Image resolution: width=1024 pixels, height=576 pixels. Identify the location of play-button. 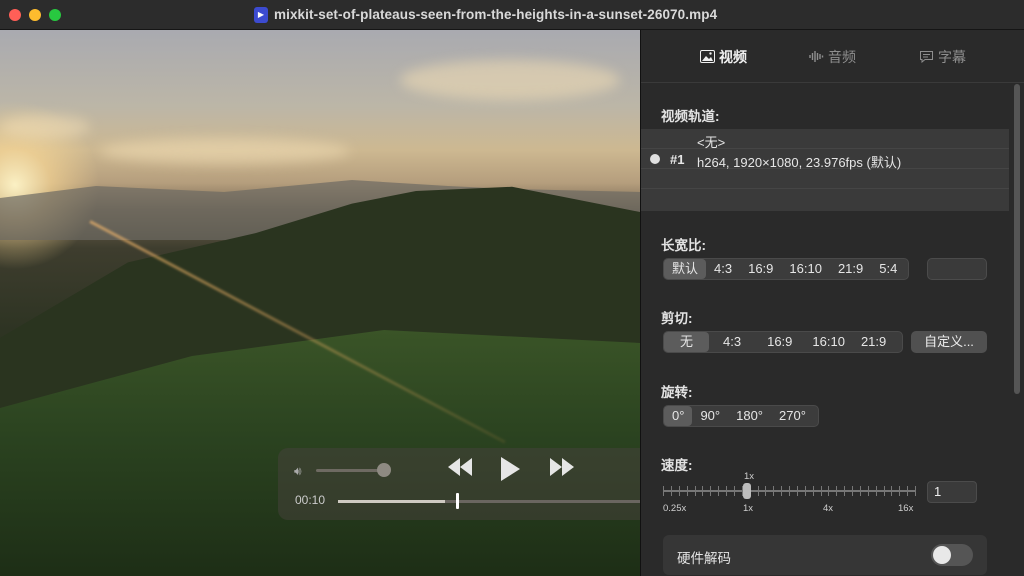
(510, 472).